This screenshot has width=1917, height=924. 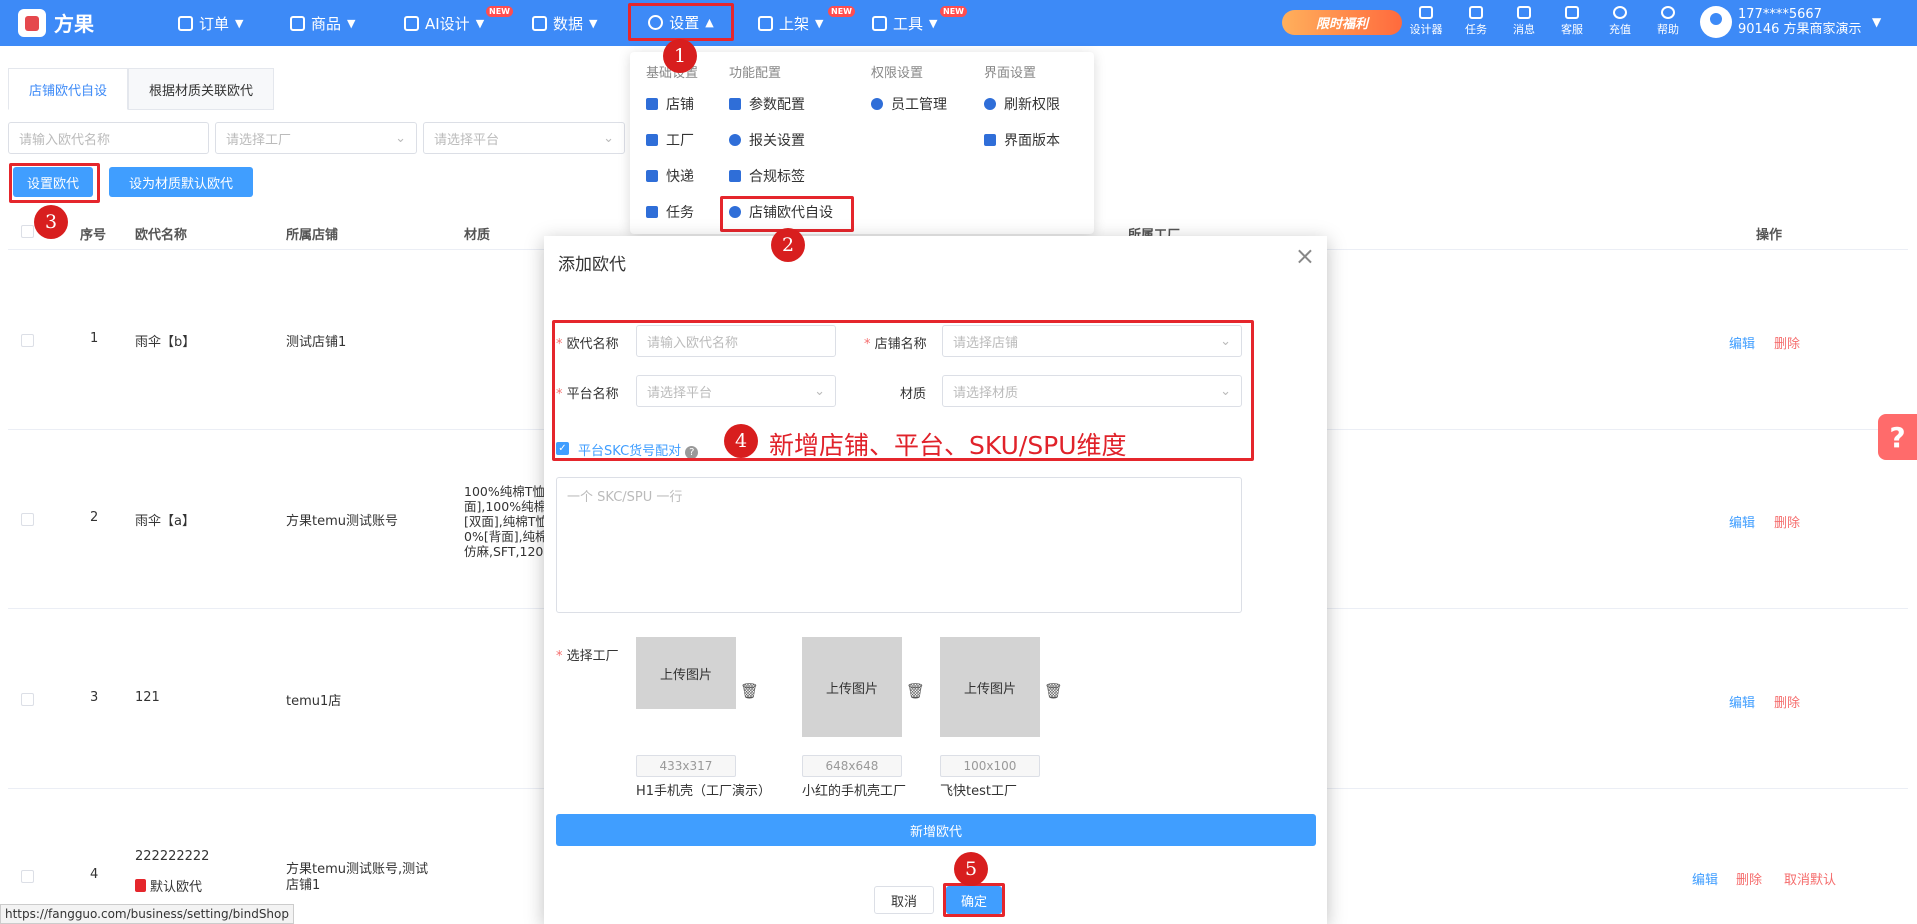 I want to click on step-marker: 2, so click(x=788, y=245).